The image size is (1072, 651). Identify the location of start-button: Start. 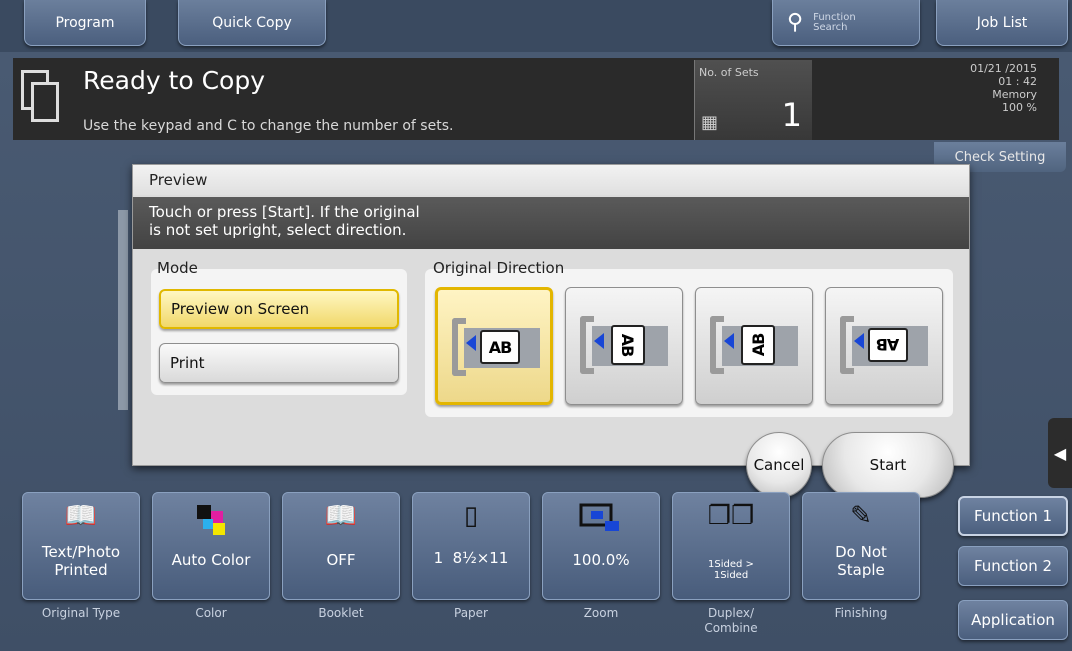
(888, 465).